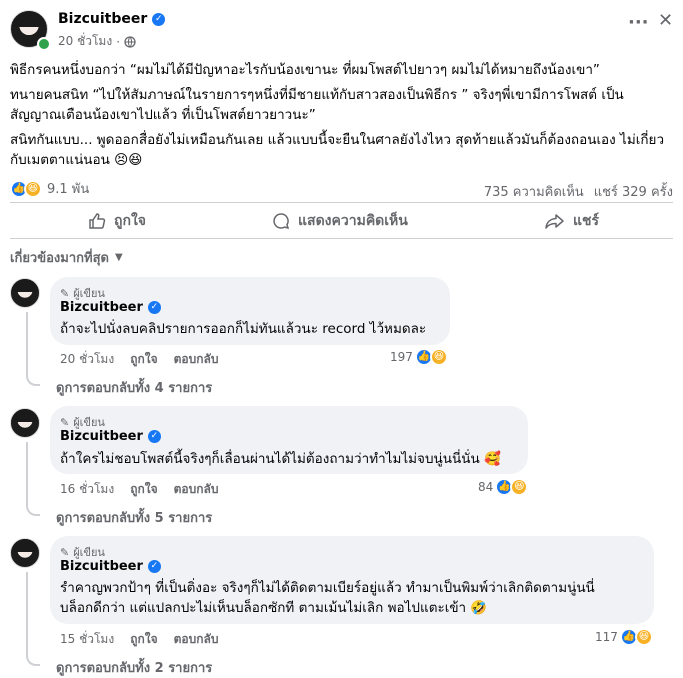 The image size is (683, 678). I want to click on comment-actions: 20 ชั่วโมง ถูกใจ ตอบกลับ, so click(139, 359).